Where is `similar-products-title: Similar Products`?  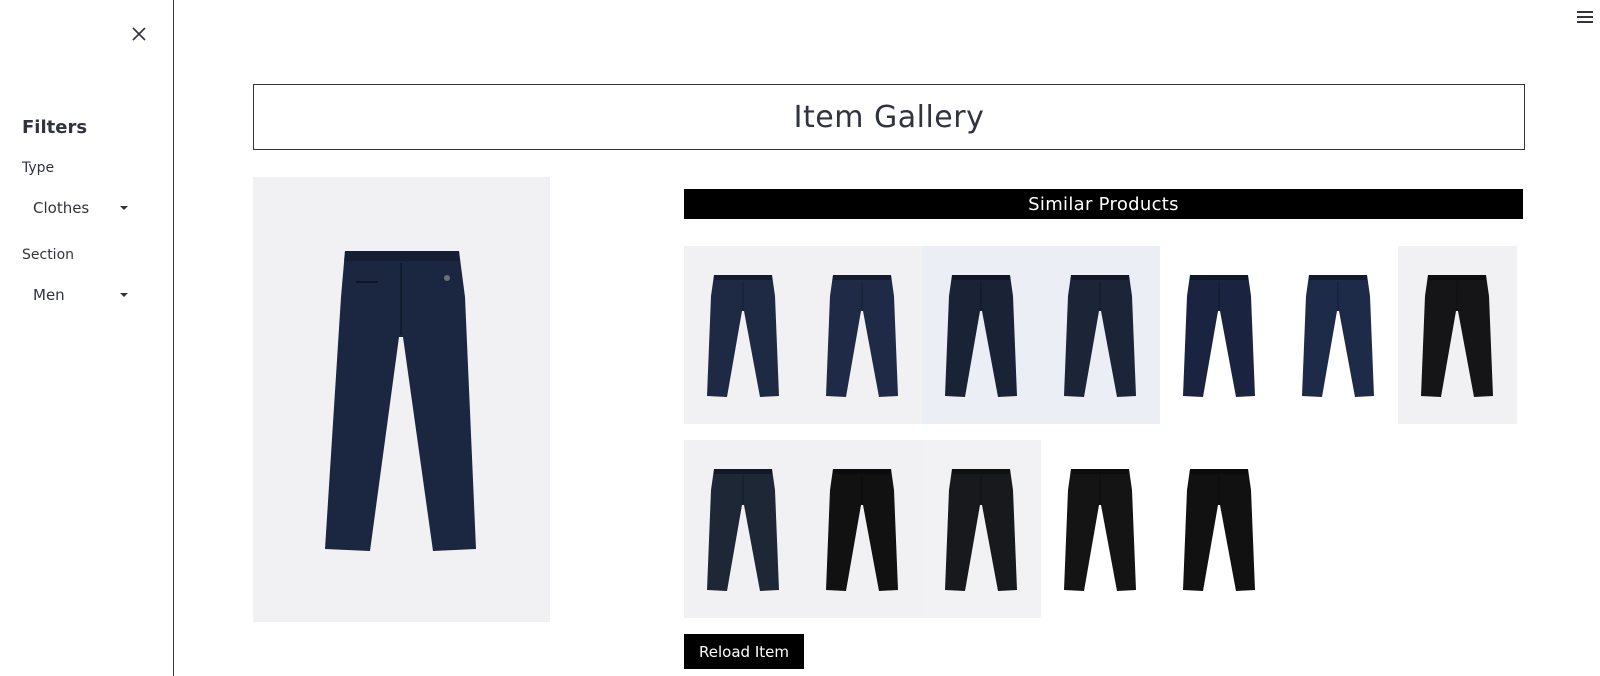 similar-products-title: Similar Products is located at coordinates (1103, 204).